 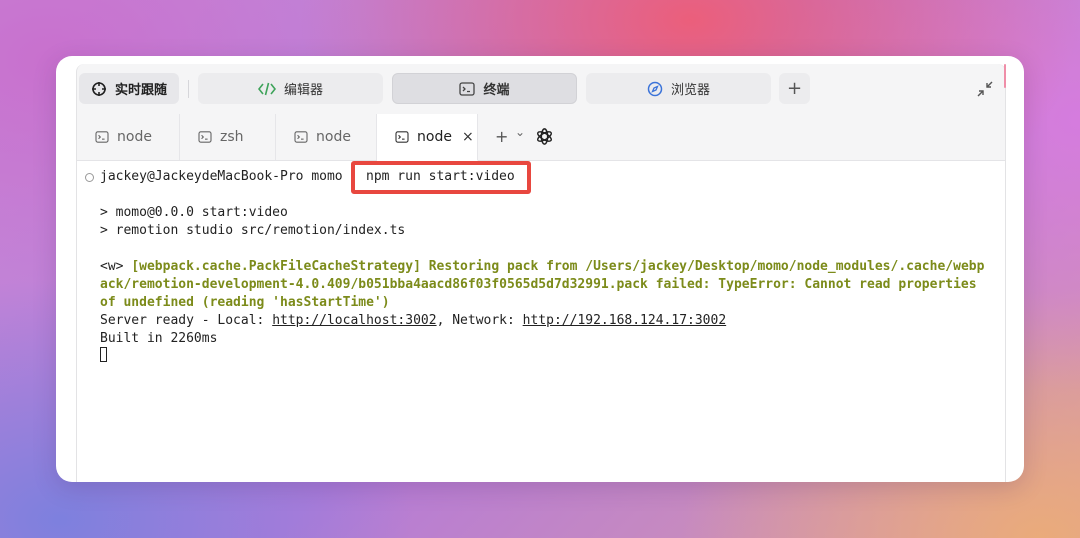 What do you see at coordinates (544, 138) in the screenshot?
I see `chatgpt-icon` at bounding box center [544, 138].